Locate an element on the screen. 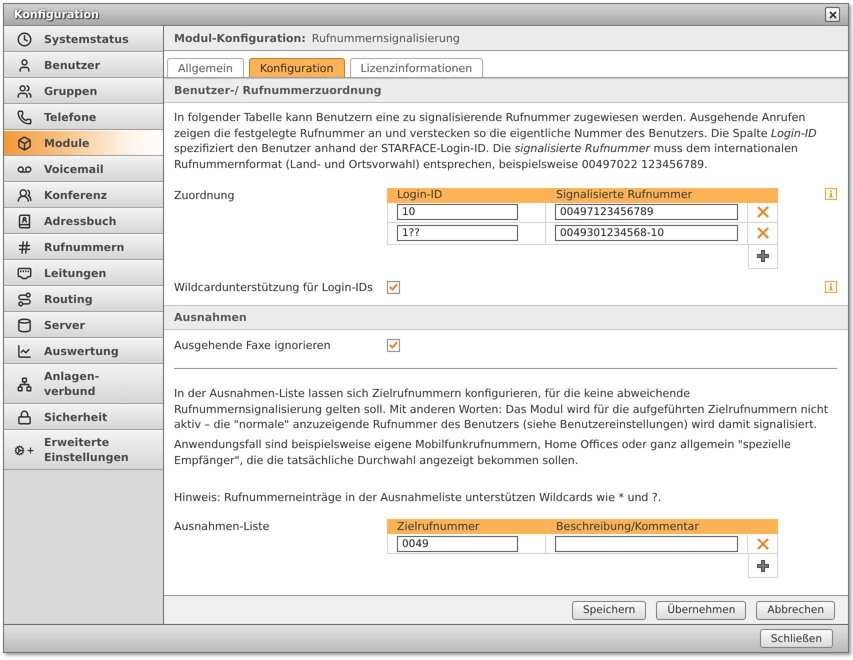  network-icon is located at coordinates (24, 384).